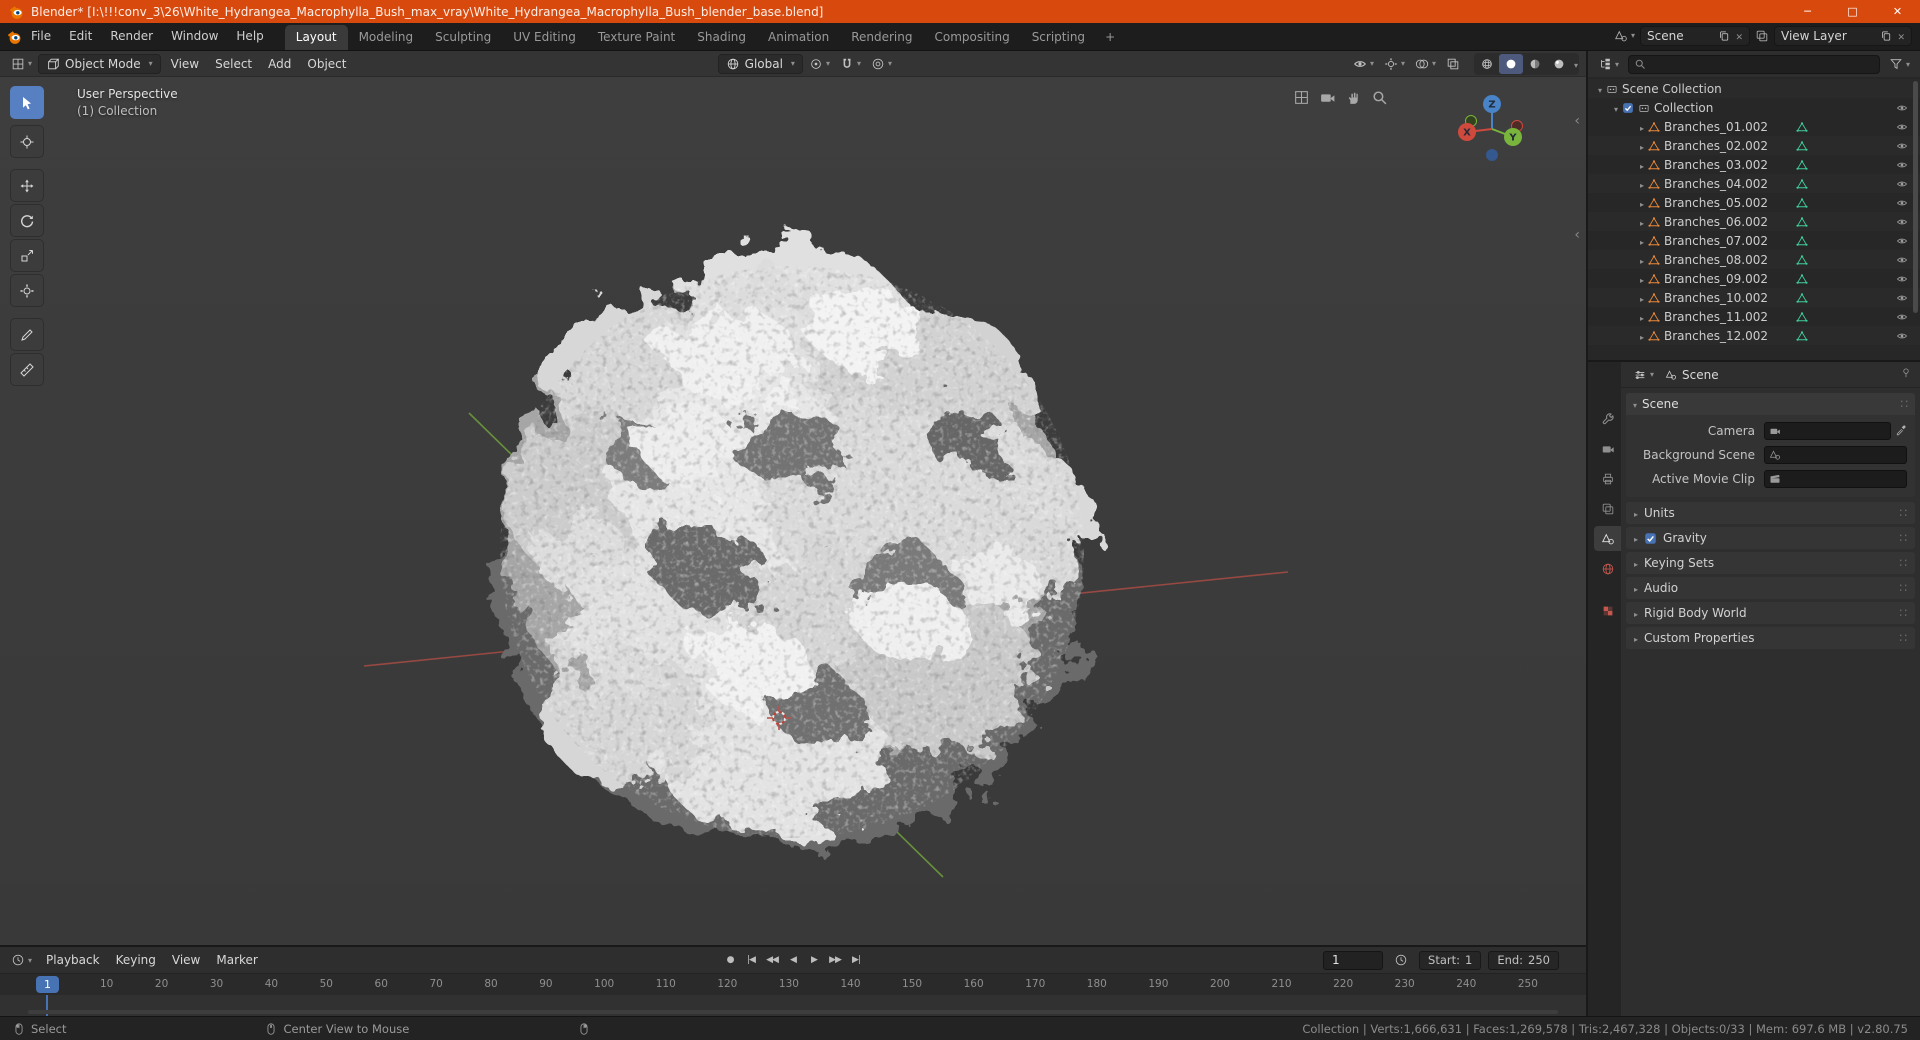 Image resolution: width=1920 pixels, height=1040 pixels. I want to click on workspace-tab: Scripting, so click(1058, 37).